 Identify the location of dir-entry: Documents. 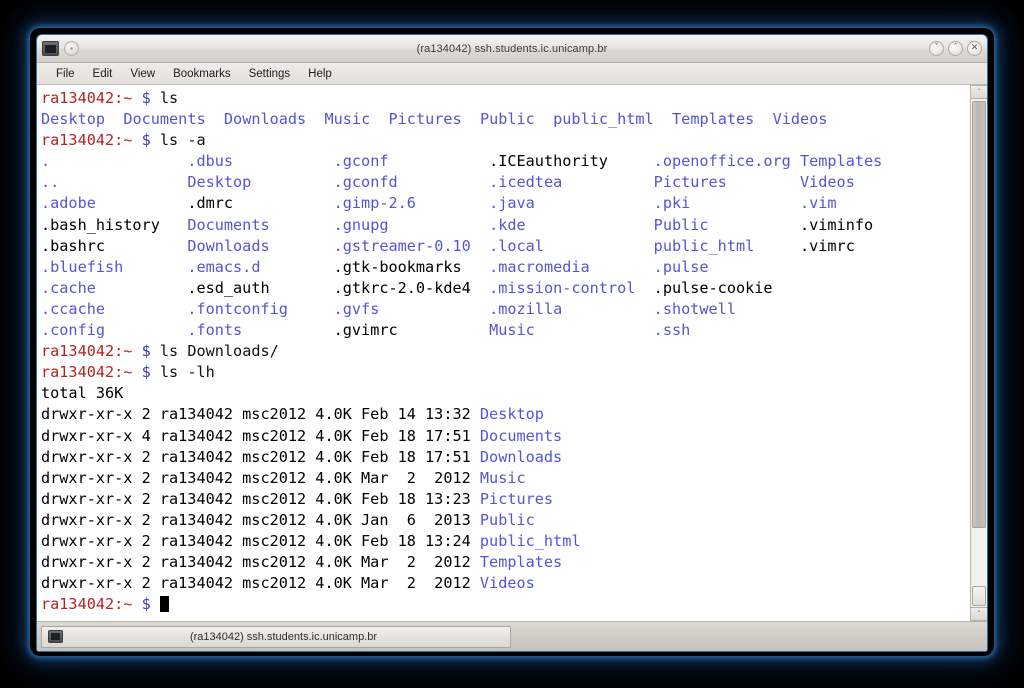
(521, 435).